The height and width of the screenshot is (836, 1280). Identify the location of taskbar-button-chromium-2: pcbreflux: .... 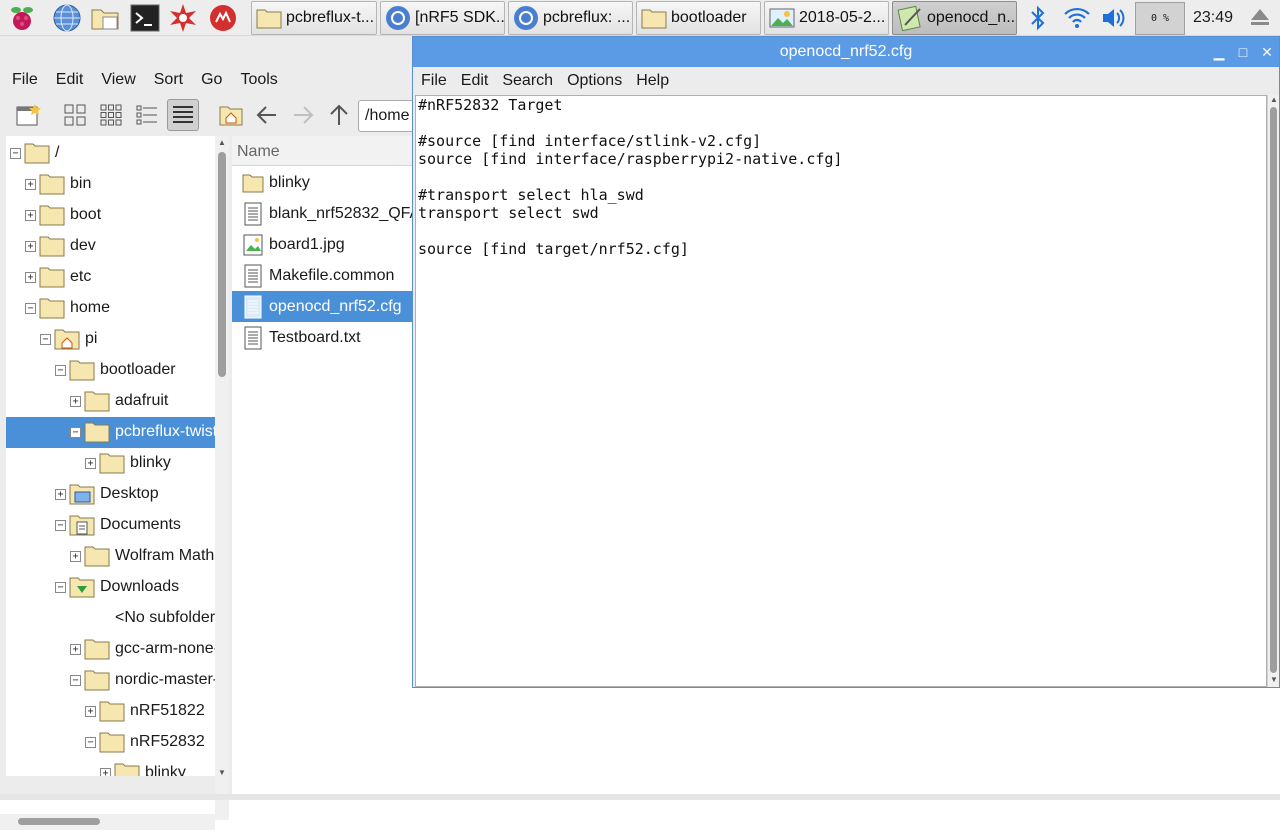
(570, 18).